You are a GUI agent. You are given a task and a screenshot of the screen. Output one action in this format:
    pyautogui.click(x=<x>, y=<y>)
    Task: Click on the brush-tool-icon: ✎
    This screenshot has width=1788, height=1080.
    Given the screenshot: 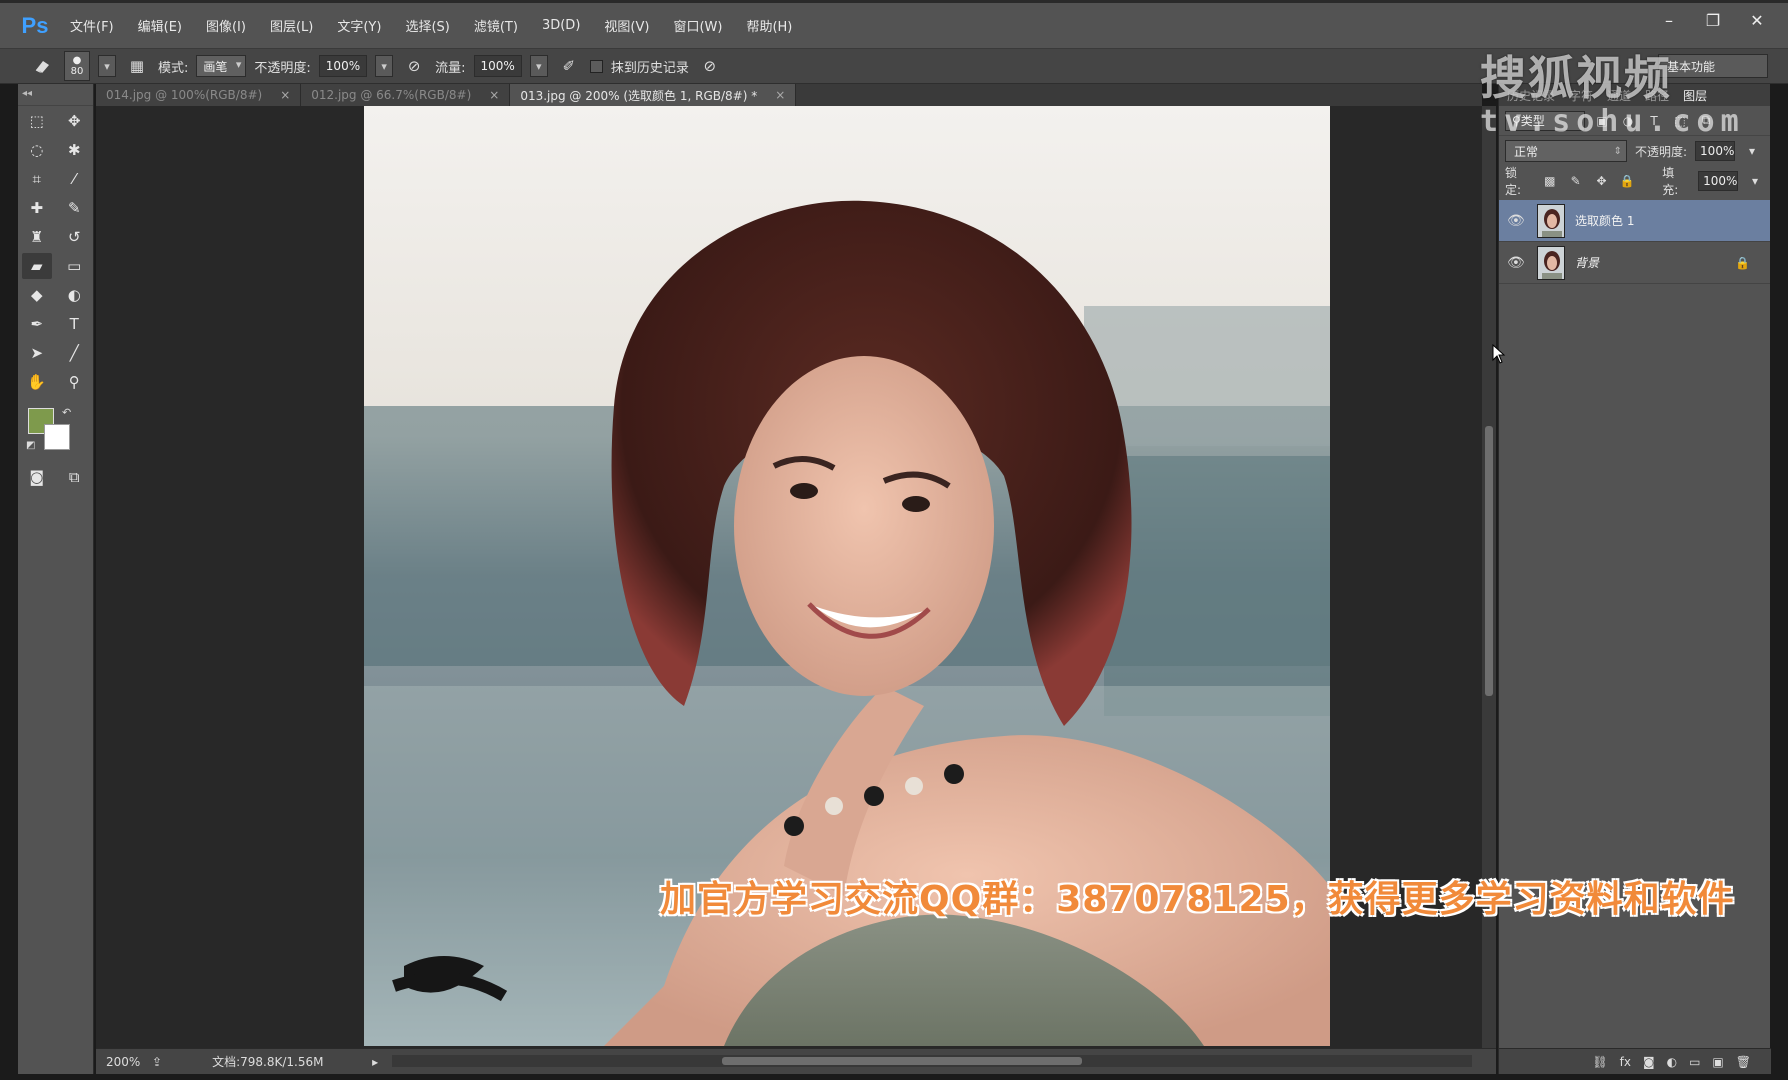 What is the action you would take?
    pyautogui.click(x=74, y=208)
    